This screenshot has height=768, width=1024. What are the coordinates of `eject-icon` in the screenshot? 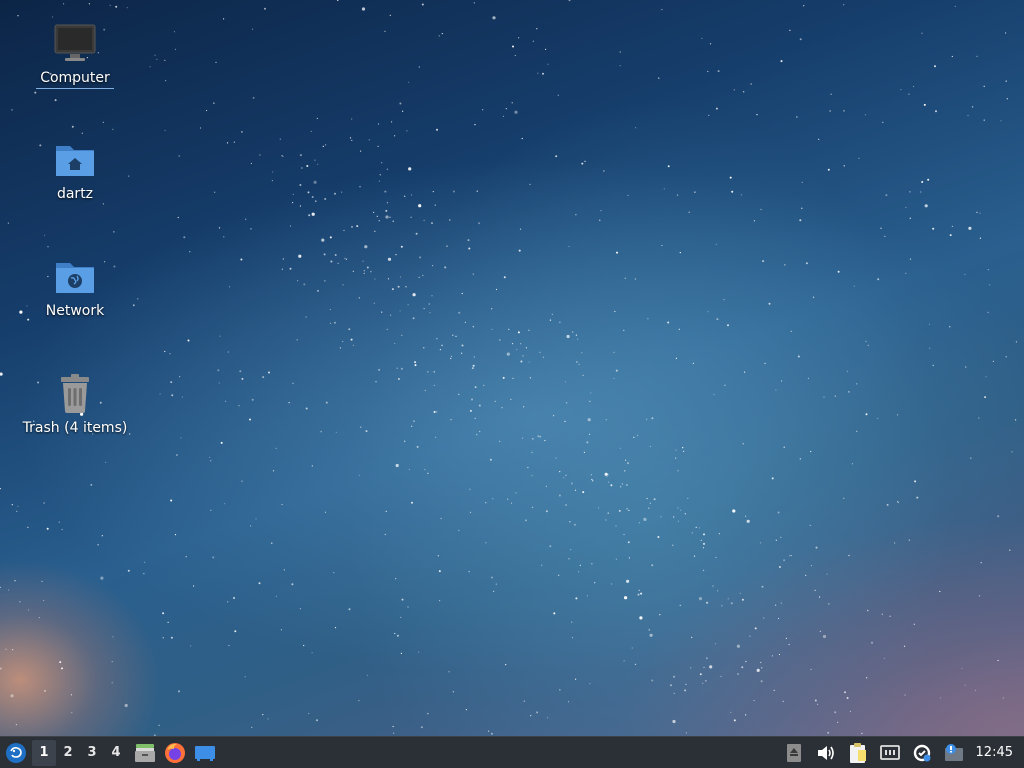 It's located at (793, 752).